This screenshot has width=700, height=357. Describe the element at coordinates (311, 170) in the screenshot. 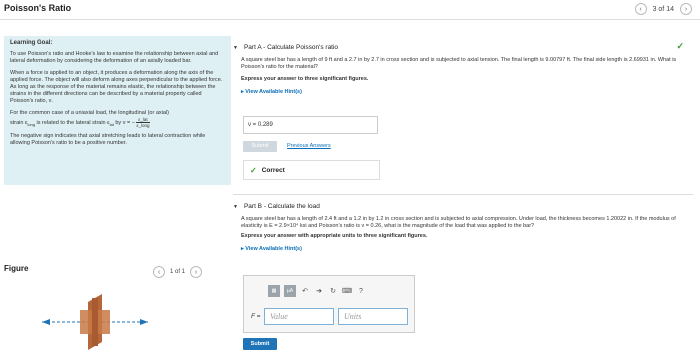

I see `correct-feedback: ✓ Correct` at that location.